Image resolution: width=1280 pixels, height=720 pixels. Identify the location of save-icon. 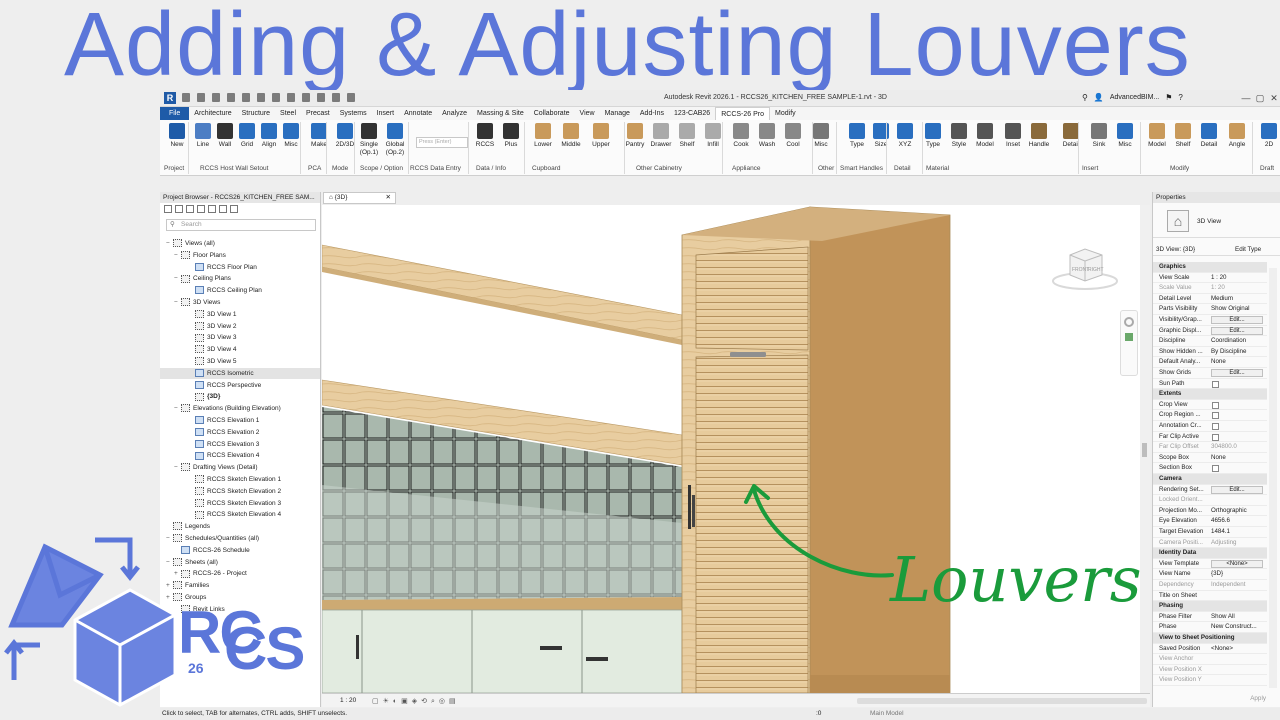
(201, 97).